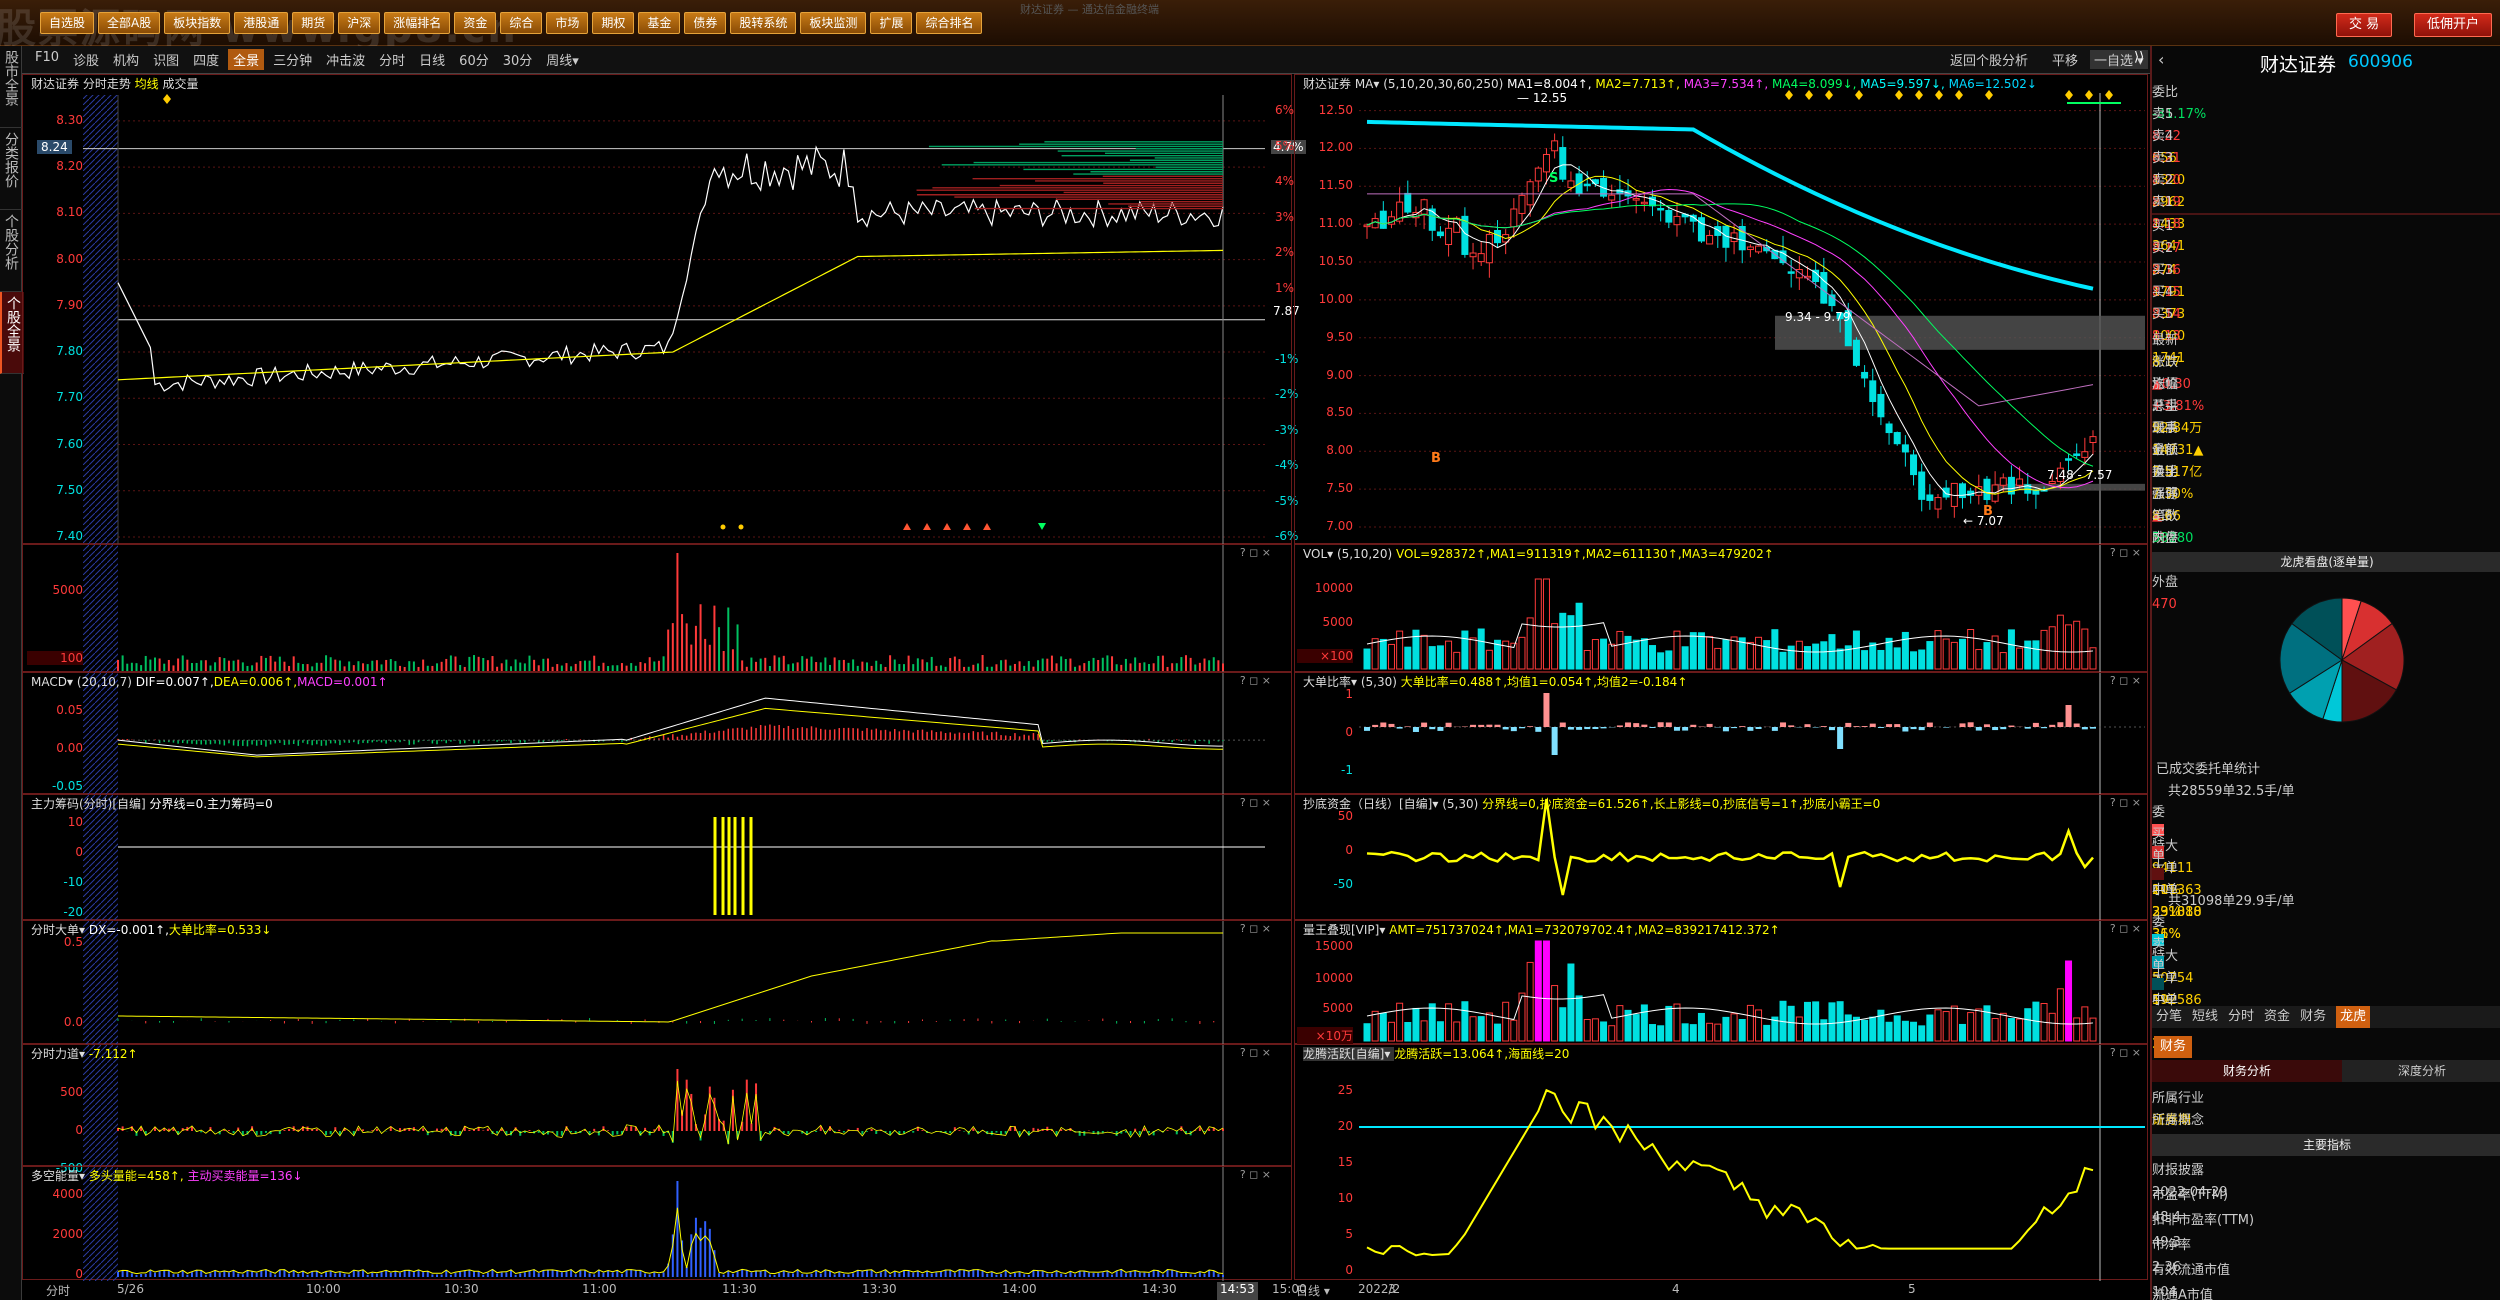 The width and height of the screenshot is (2500, 1300). I want to click on menu-item-1: 全部A股, so click(129, 23).